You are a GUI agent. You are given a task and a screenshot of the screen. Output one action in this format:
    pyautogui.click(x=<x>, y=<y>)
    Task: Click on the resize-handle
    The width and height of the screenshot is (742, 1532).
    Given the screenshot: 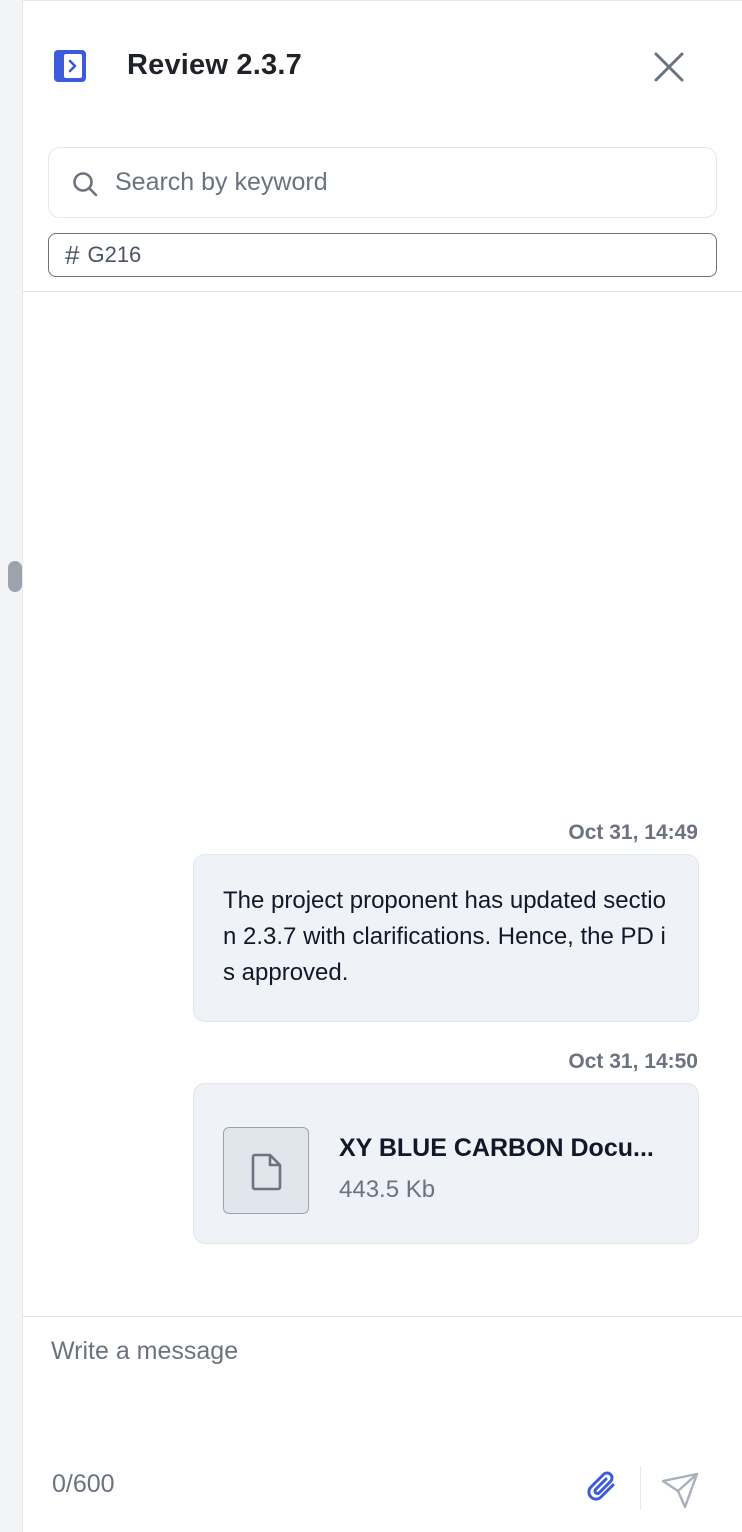 What is the action you would take?
    pyautogui.click(x=15, y=576)
    